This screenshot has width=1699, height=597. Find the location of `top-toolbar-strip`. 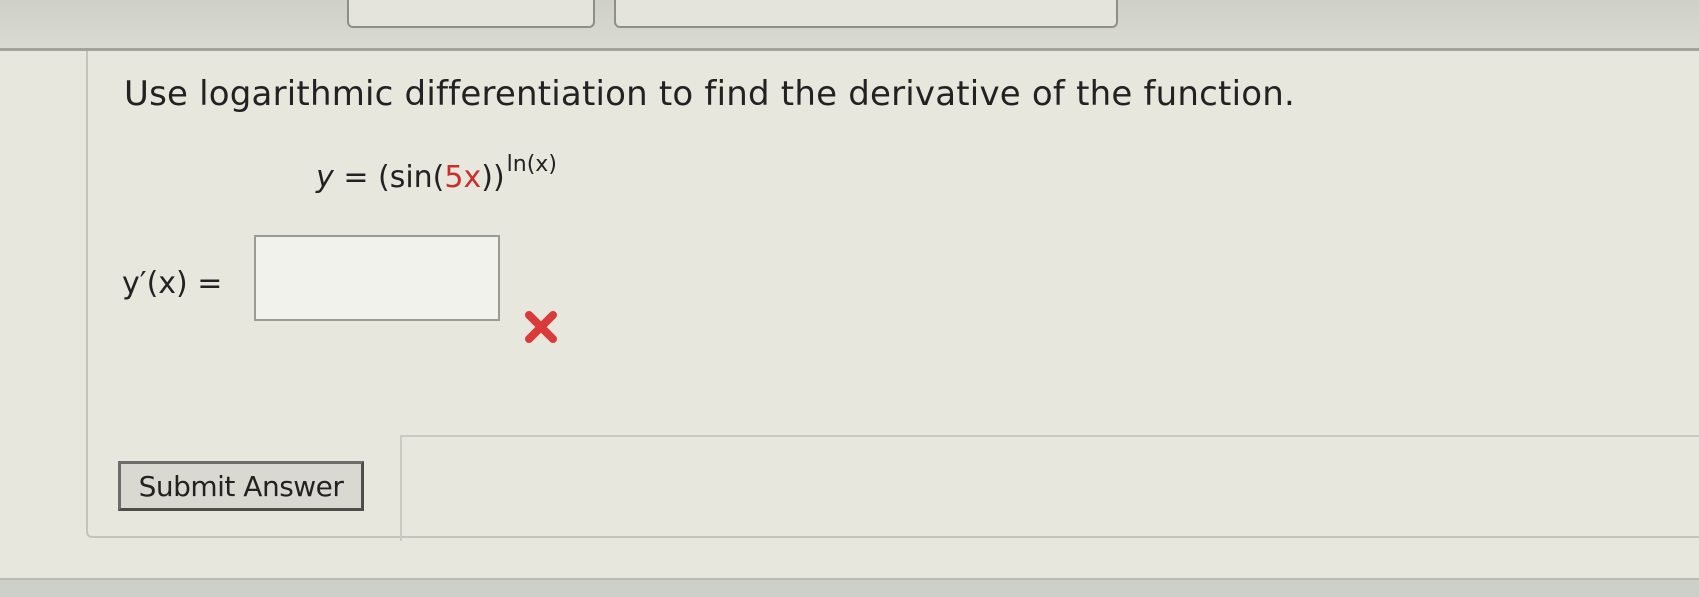

top-toolbar-strip is located at coordinates (849, 24).